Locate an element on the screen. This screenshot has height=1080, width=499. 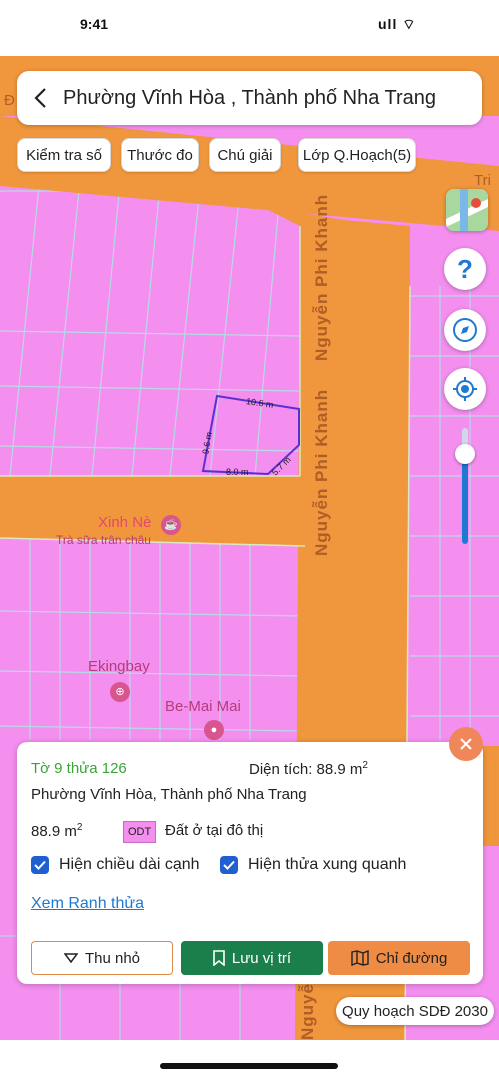
status-time: 9:41 is located at coordinates (94, 24).